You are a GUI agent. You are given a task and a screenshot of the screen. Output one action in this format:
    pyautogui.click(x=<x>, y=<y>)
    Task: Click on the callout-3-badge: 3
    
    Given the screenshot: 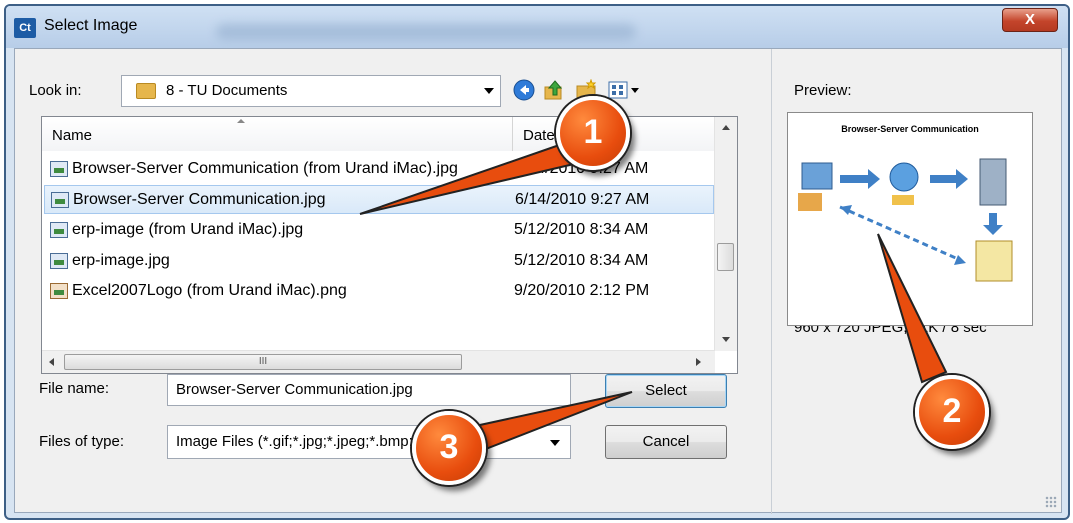 What is the action you would take?
    pyautogui.click(x=449, y=448)
    